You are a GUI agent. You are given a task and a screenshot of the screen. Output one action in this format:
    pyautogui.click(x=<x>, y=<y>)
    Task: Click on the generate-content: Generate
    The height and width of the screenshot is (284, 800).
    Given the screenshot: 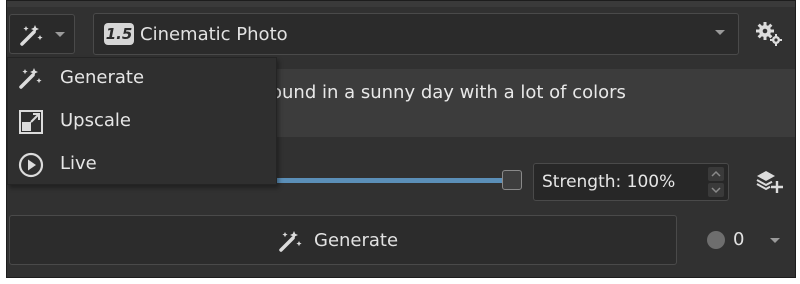 What is the action you would take?
    pyautogui.click(x=338, y=241)
    